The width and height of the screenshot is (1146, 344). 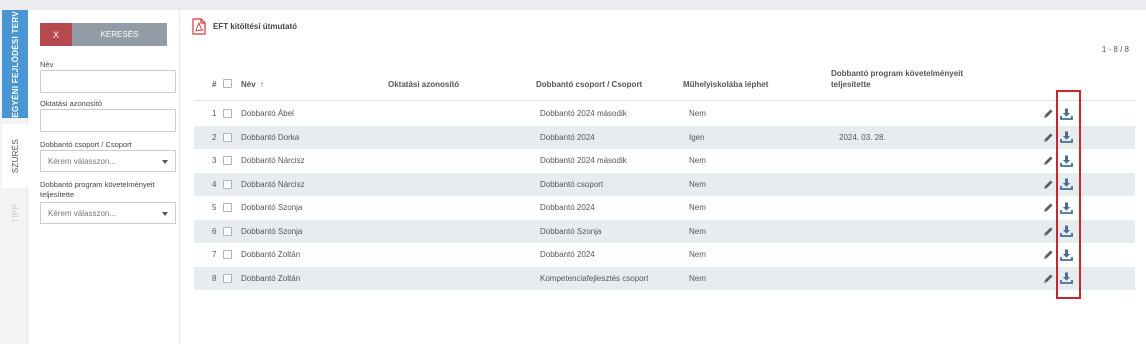 What do you see at coordinates (214, 84) in the screenshot?
I see `col-header-num: #` at bounding box center [214, 84].